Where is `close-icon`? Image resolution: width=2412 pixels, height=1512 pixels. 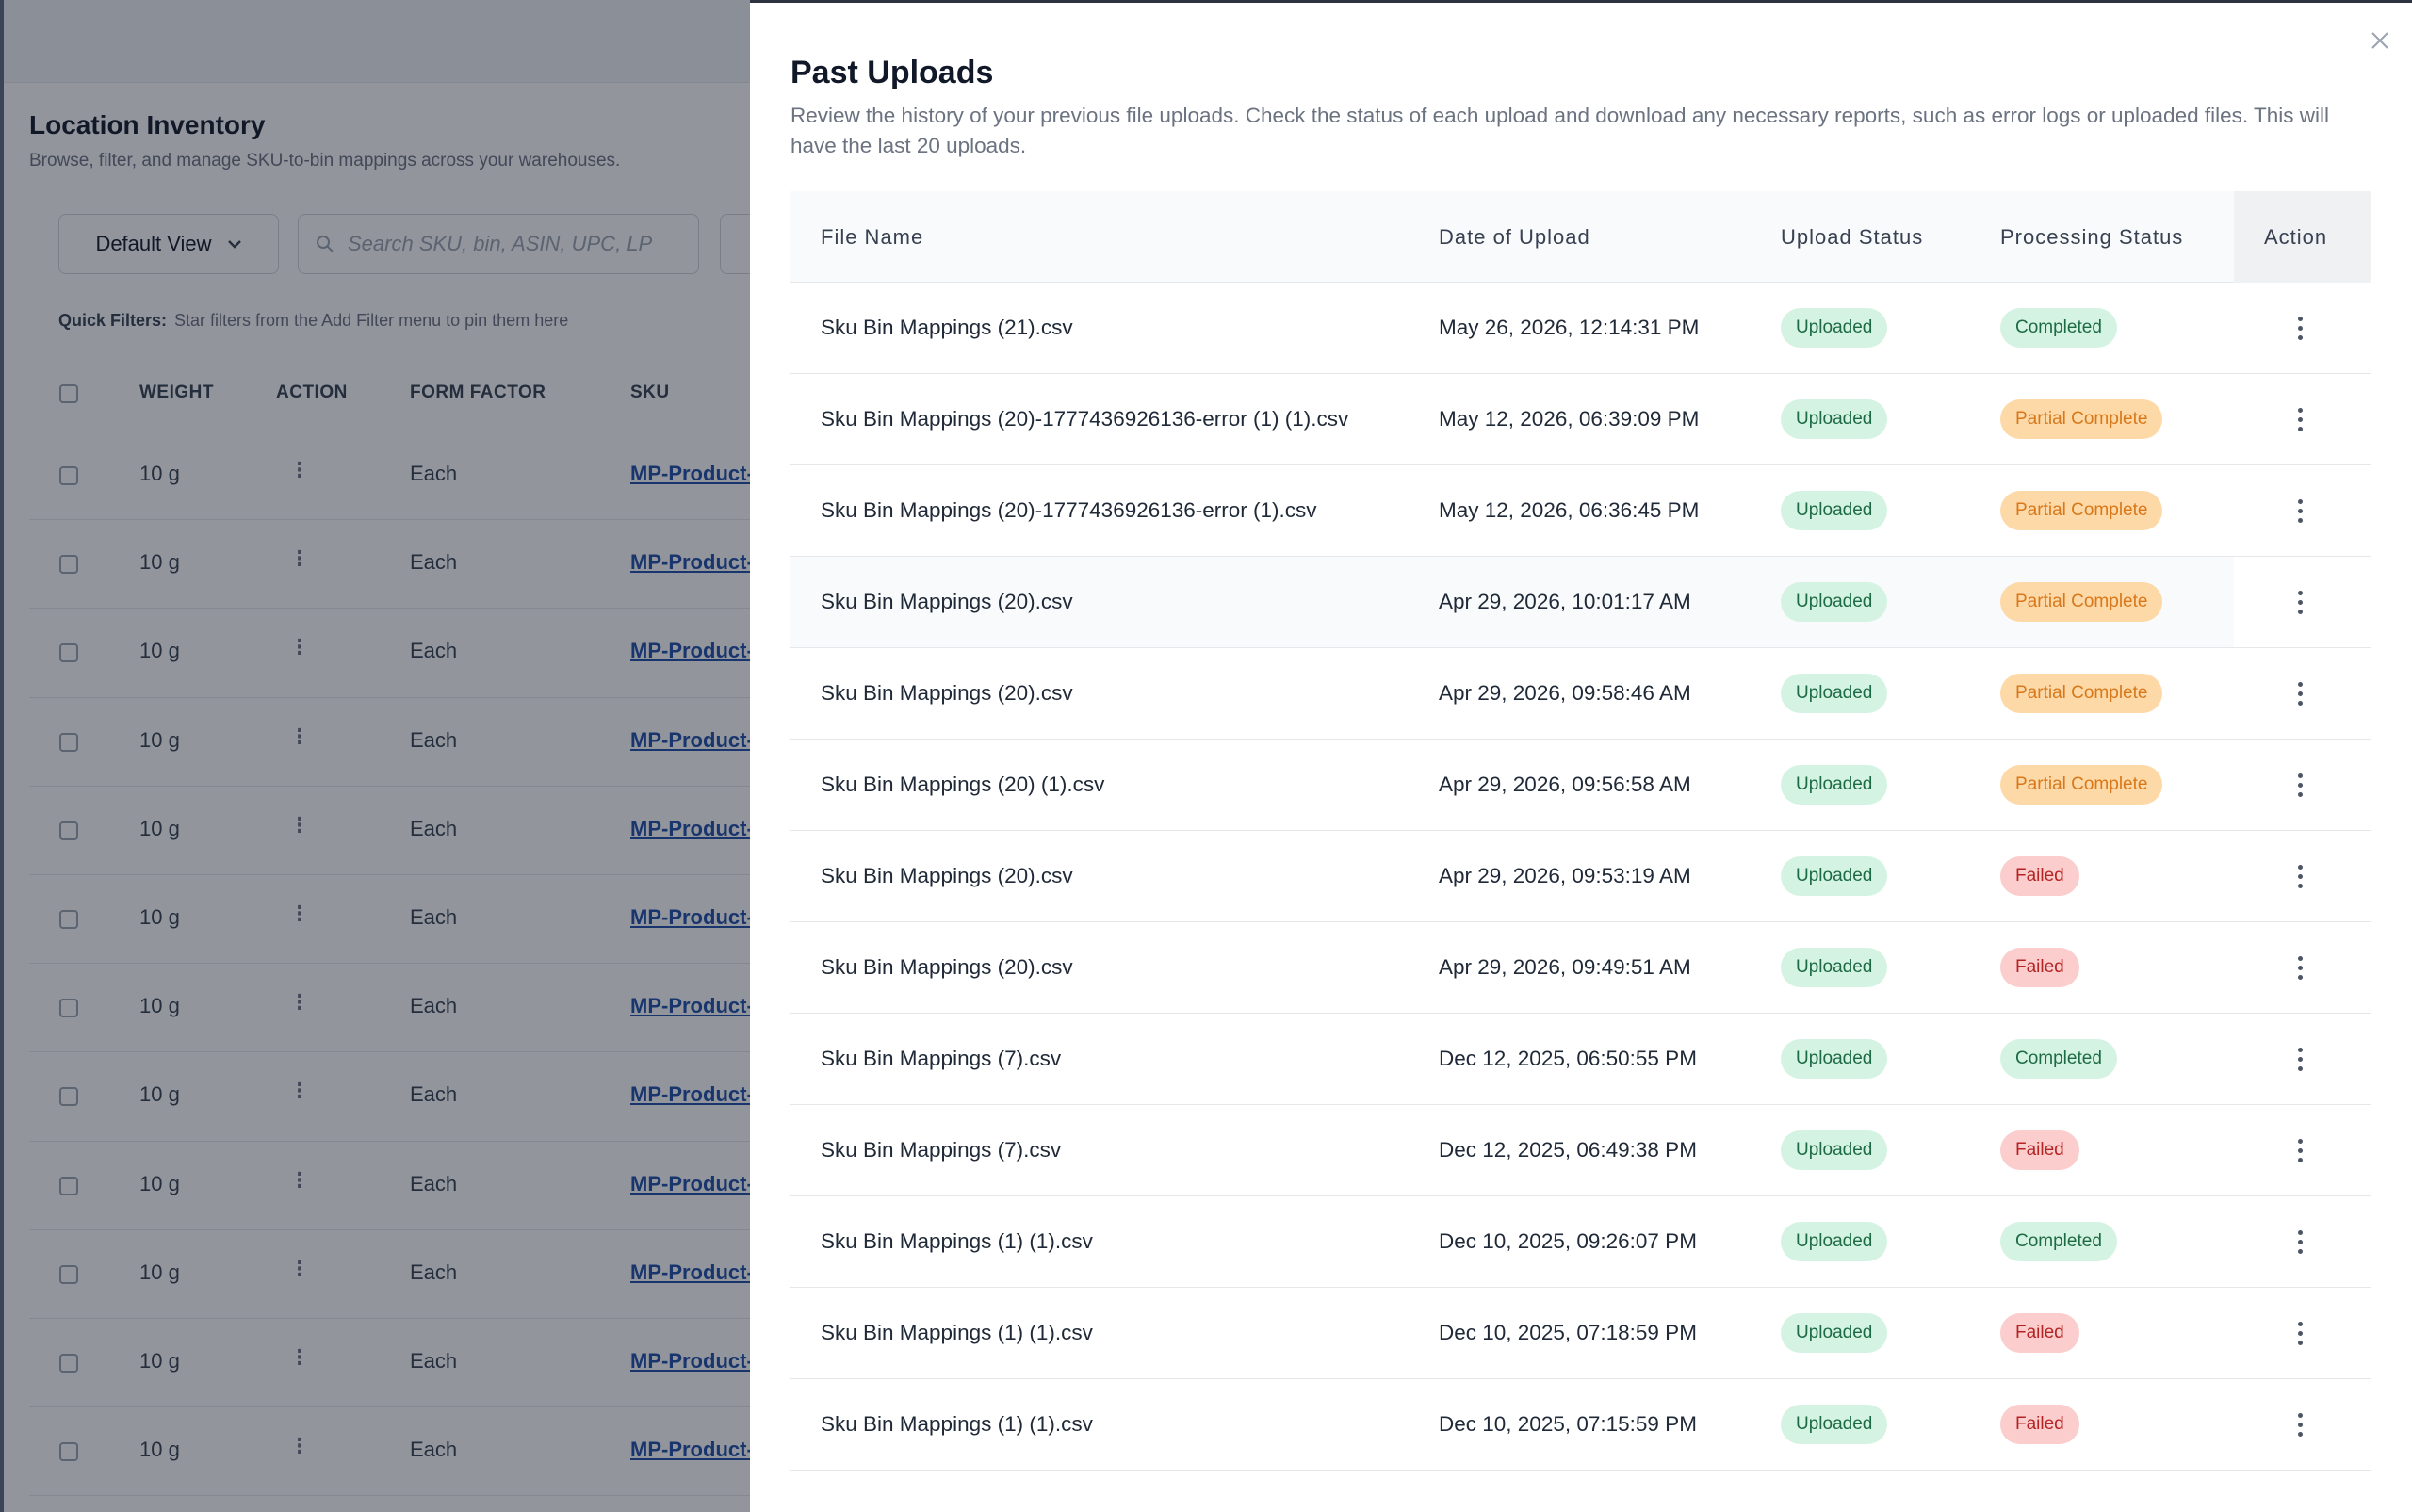 close-icon is located at coordinates (2379, 40).